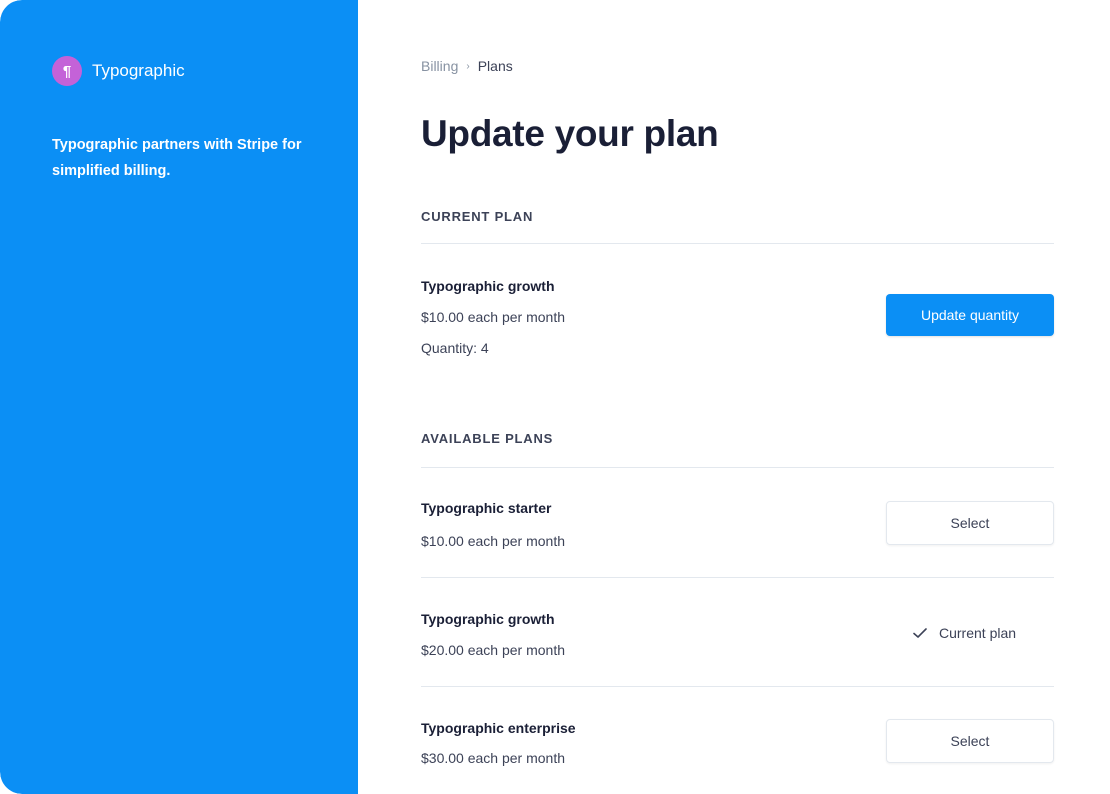 The width and height of the screenshot is (1110, 794). I want to click on breadcrumb-plans: Plans, so click(495, 66).